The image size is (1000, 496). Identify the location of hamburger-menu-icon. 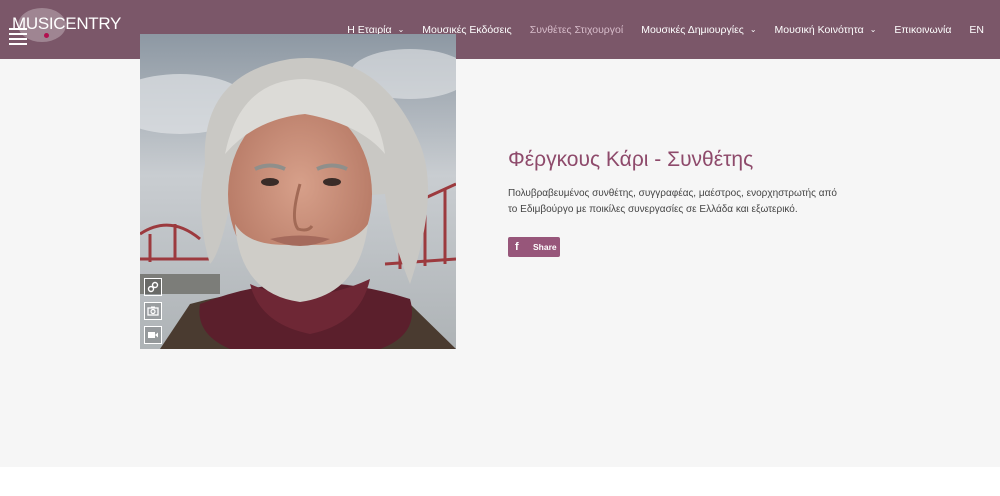
(18, 37).